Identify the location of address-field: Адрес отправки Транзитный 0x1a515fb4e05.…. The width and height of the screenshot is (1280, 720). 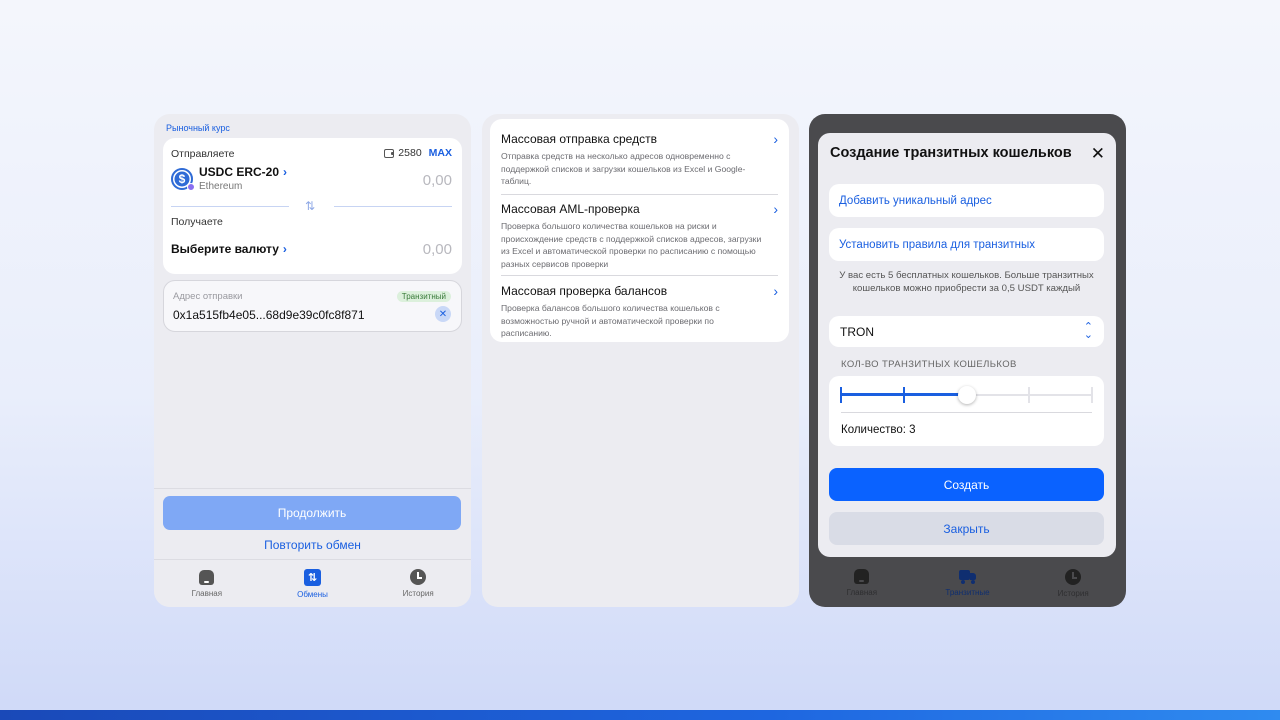
(312, 306).